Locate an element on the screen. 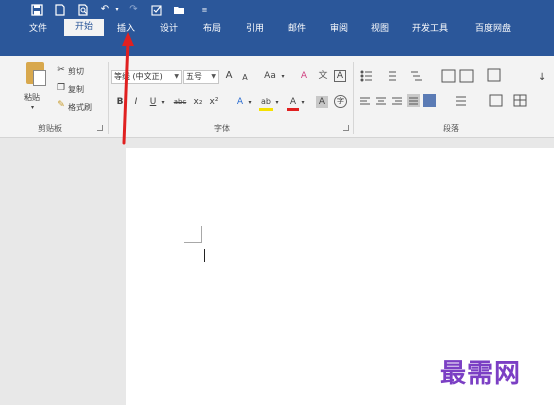 The width and height of the screenshot is (554, 405). annotation-arrow is located at coordinates (128, 88).